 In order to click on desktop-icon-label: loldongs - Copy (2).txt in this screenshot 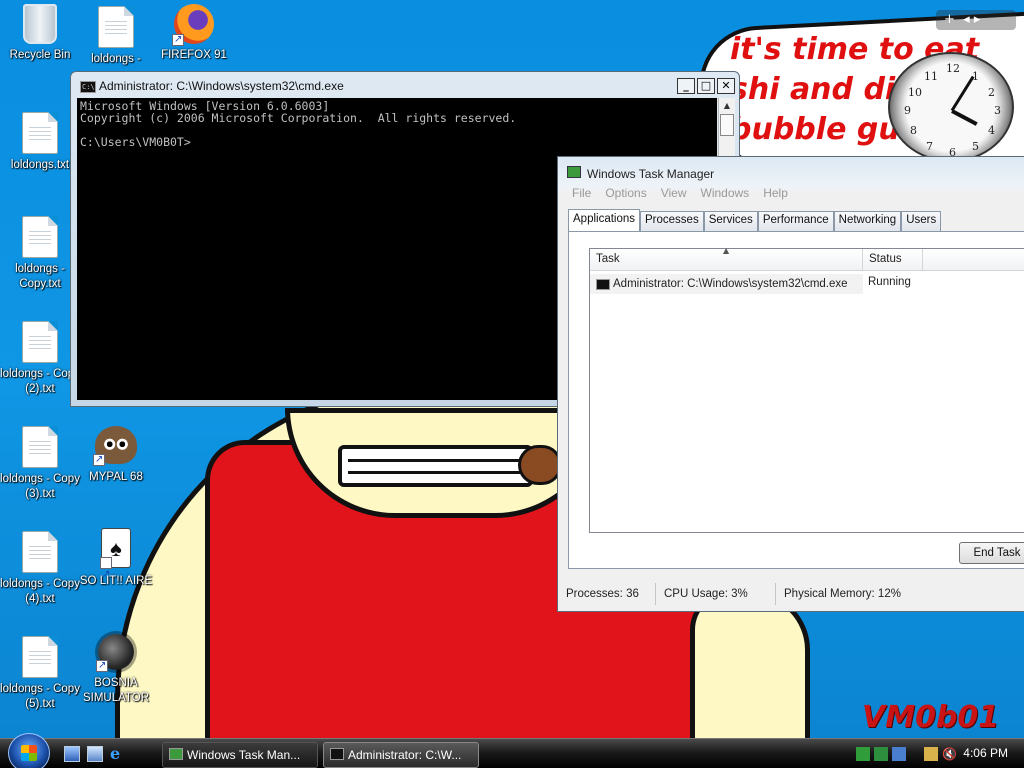, I will do `click(40, 381)`.